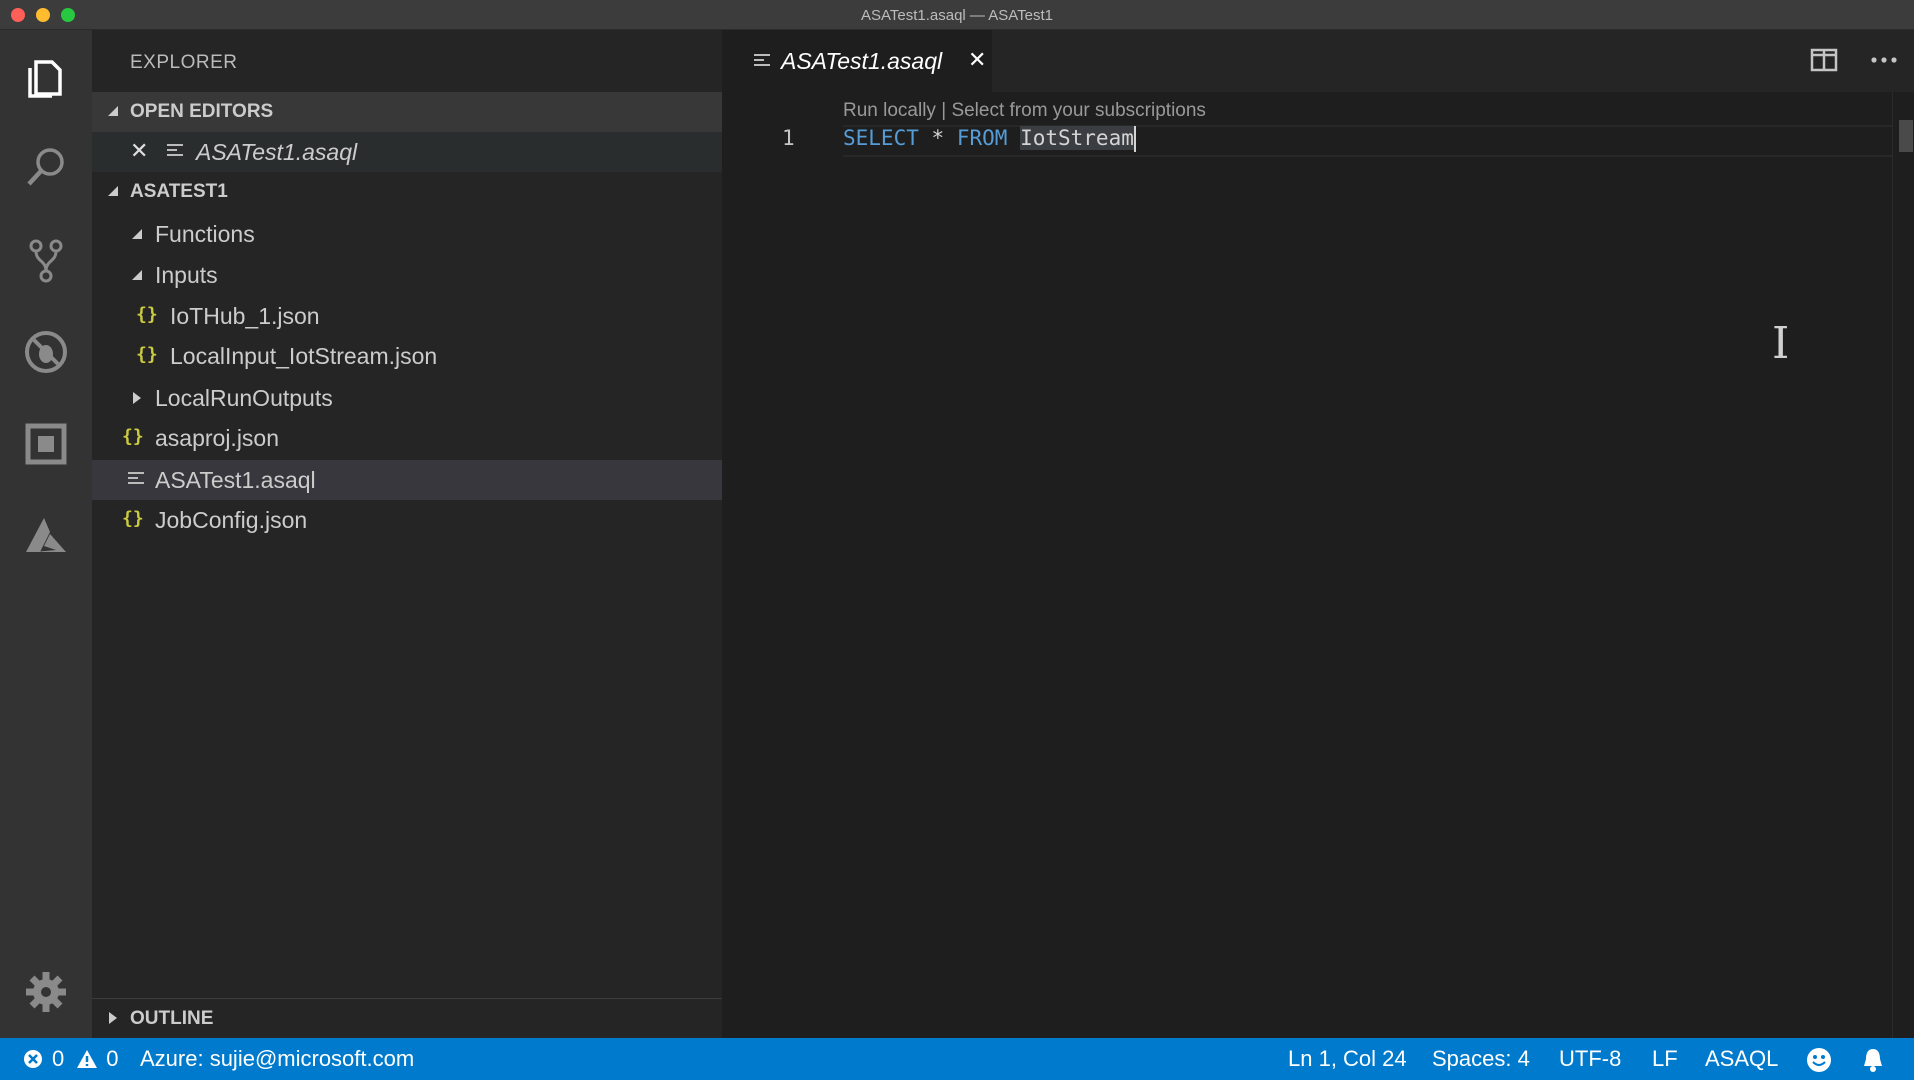 The width and height of the screenshot is (1914, 1080). I want to click on sidebar-title: EXPLORER, so click(184, 62).